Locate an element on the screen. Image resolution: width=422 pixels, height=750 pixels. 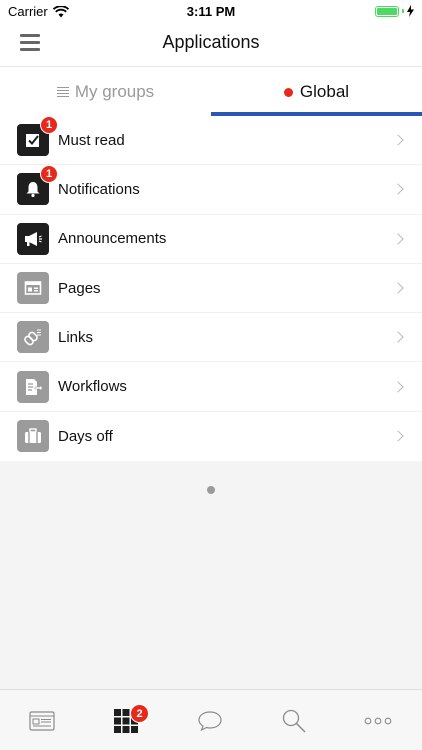
tab-my-groups: My groups is located at coordinates (105, 92).